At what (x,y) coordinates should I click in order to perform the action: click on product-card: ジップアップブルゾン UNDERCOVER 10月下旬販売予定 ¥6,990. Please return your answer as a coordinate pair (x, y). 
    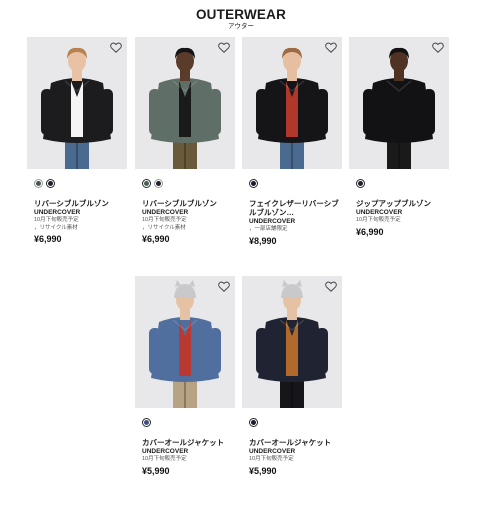
    Looking at the image, I should click on (399, 137).